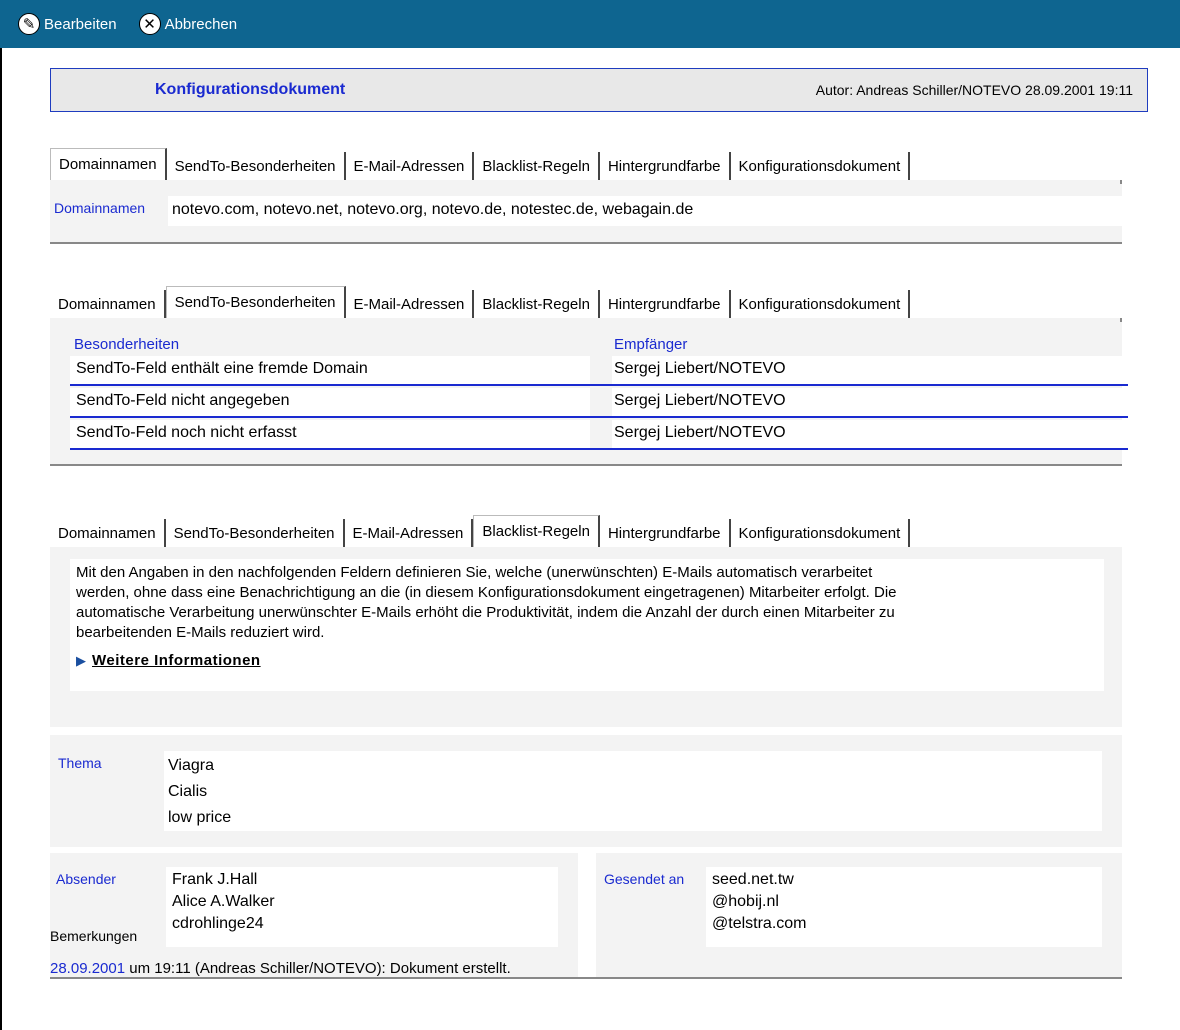  Describe the element at coordinates (586, 978) in the screenshot. I see `divider` at that location.